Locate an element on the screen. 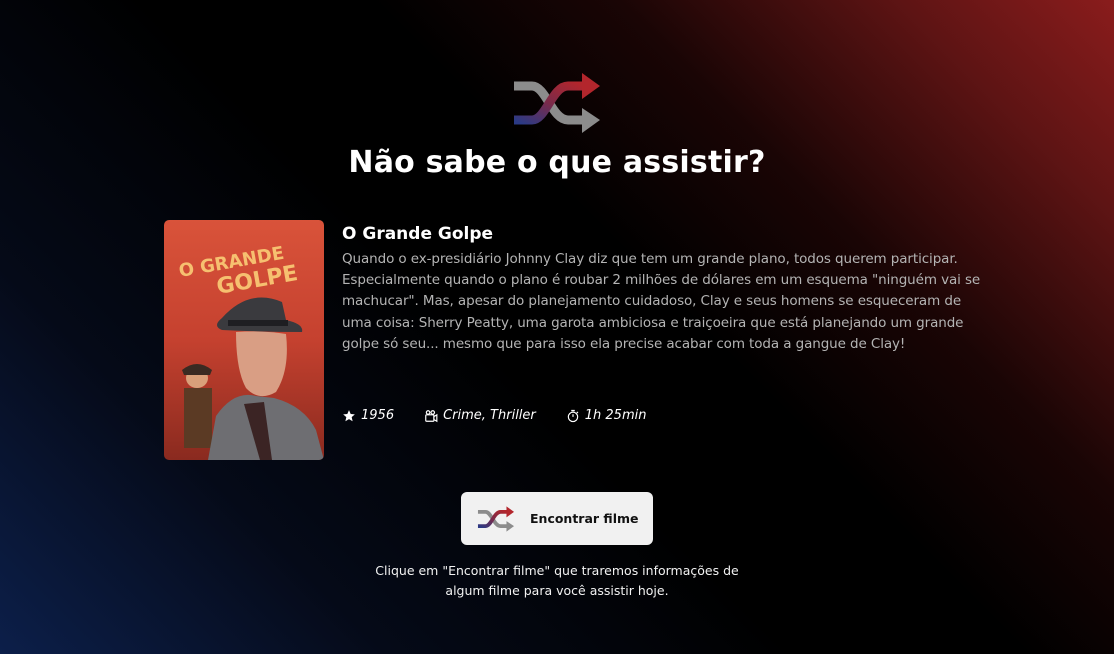 This screenshot has height=654, width=1114. star-icon is located at coordinates (349, 415).